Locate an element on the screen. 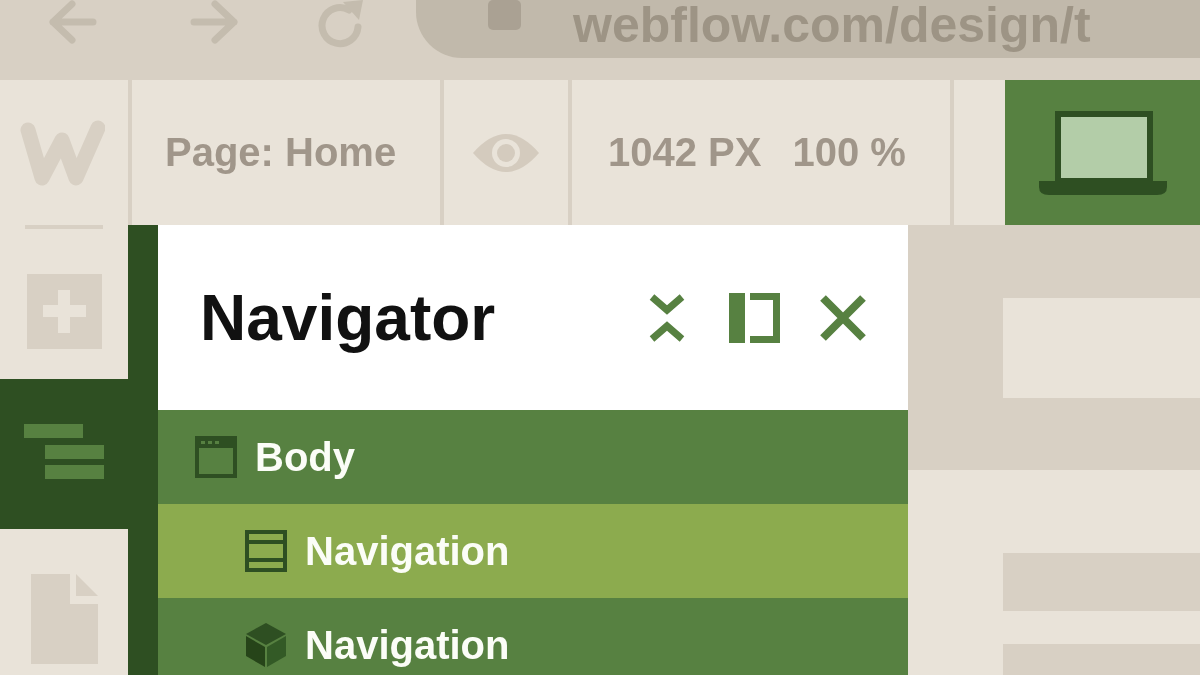  canvas-width-label: 1042 PX is located at coordinates (685, 152).